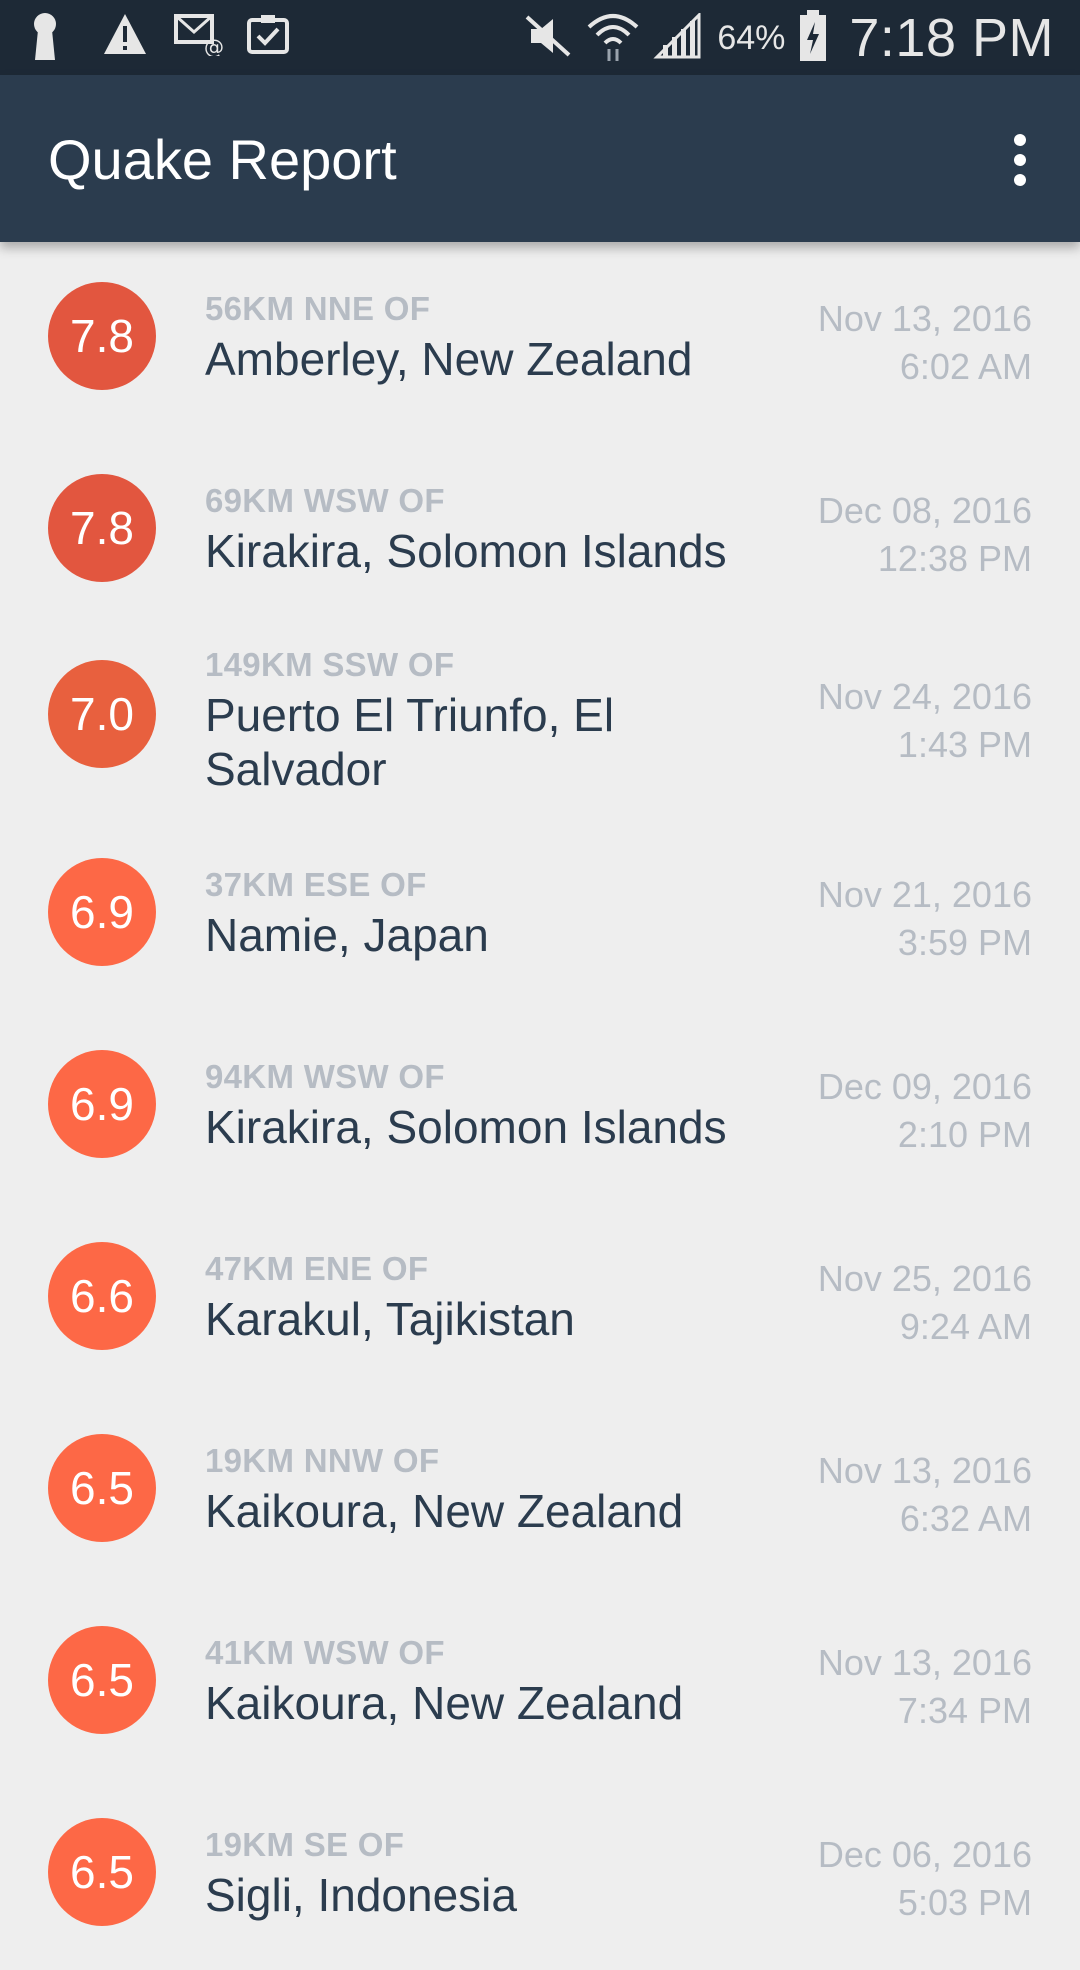  I want to click on primary-location: Amberley, New Zealand, so click(449, 359).